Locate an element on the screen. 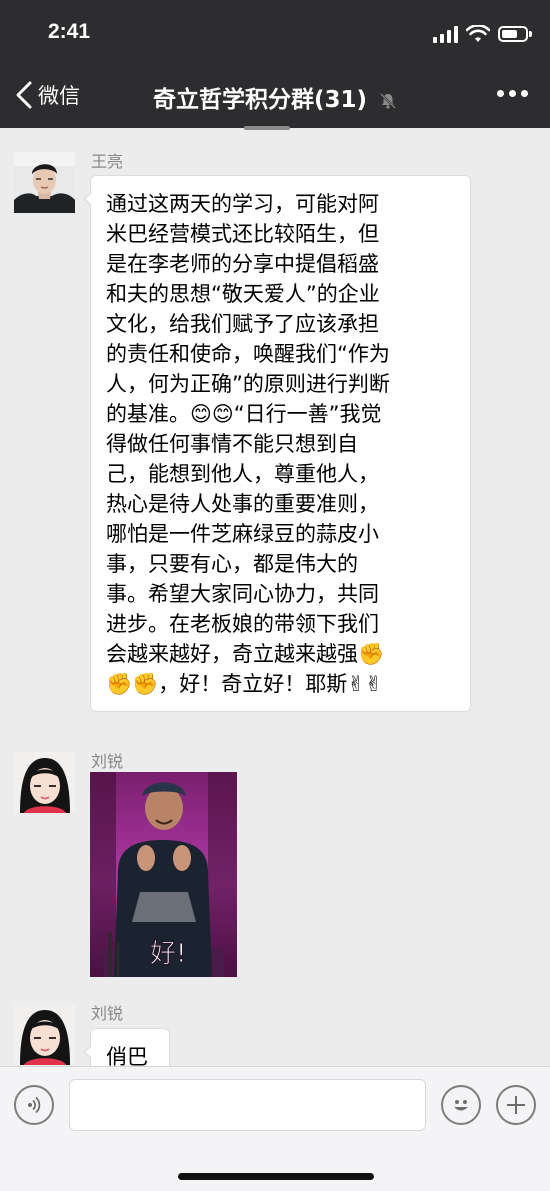 The width and height of the screenshot is (550, 1191). emoji-icon is located at coordinates (461, 1105).